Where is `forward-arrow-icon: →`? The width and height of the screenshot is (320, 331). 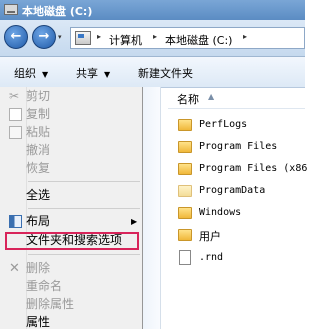 forward-arrow-icon: → is located at coordinates (44, 36).